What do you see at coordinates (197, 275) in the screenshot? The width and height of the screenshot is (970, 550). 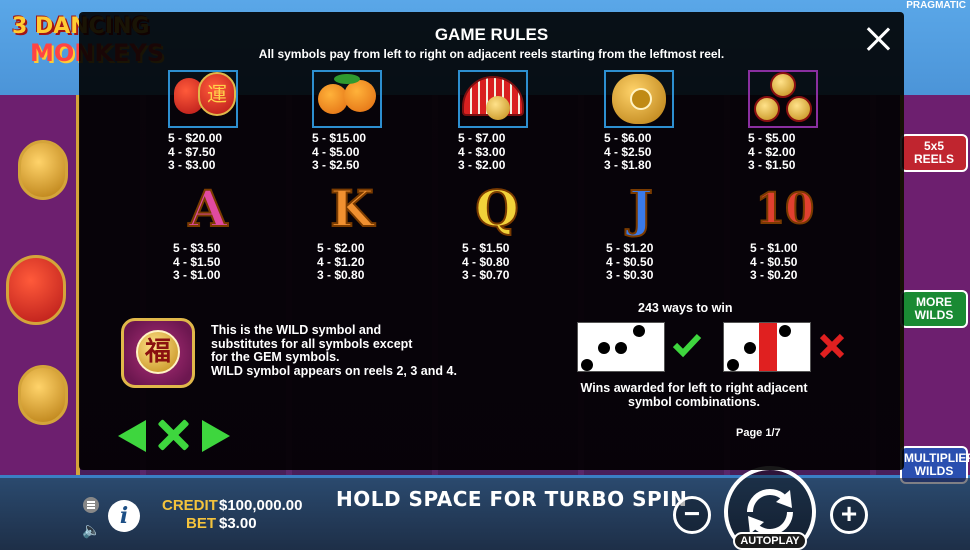 I see `pay-3: 3 - $1.00` at bounding box center [197, 275].